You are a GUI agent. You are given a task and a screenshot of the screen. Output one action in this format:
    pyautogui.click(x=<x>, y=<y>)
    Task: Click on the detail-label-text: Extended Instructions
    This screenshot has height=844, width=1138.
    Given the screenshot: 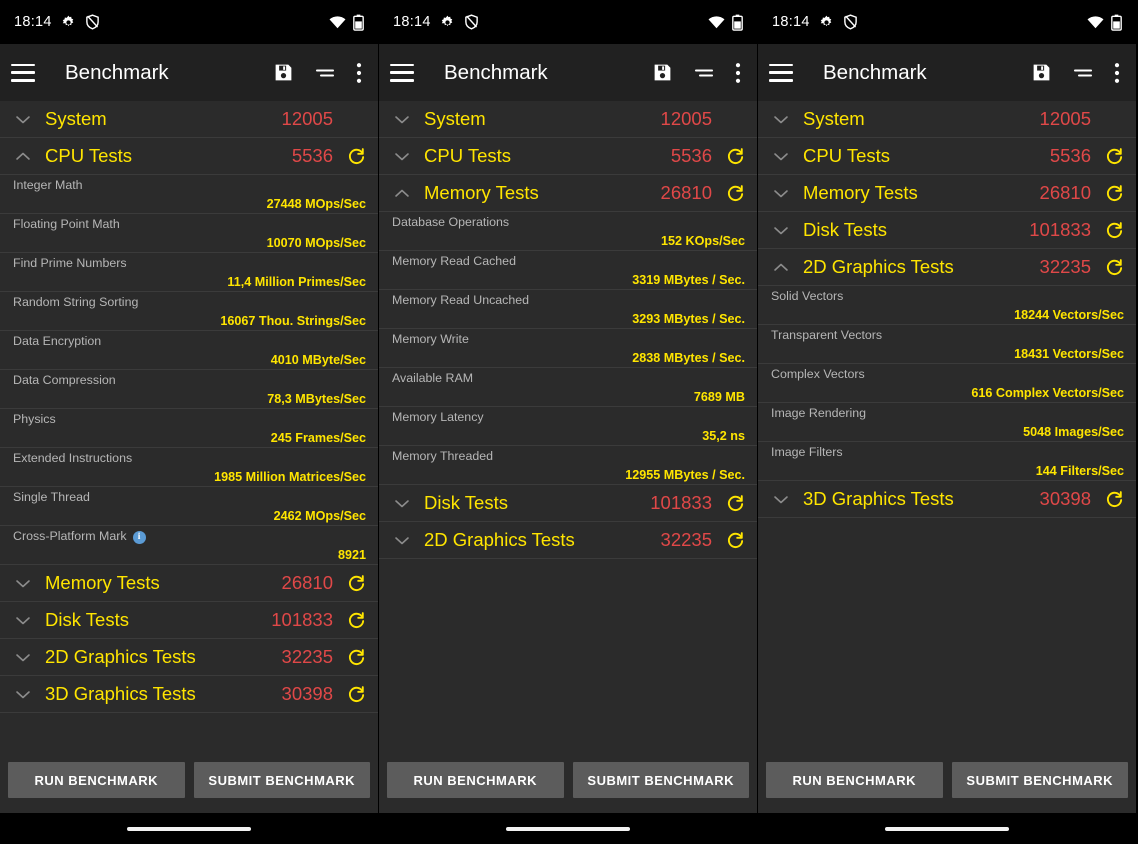 What is the action you would take?
    pyautogui.click(x=73, y=458)
    